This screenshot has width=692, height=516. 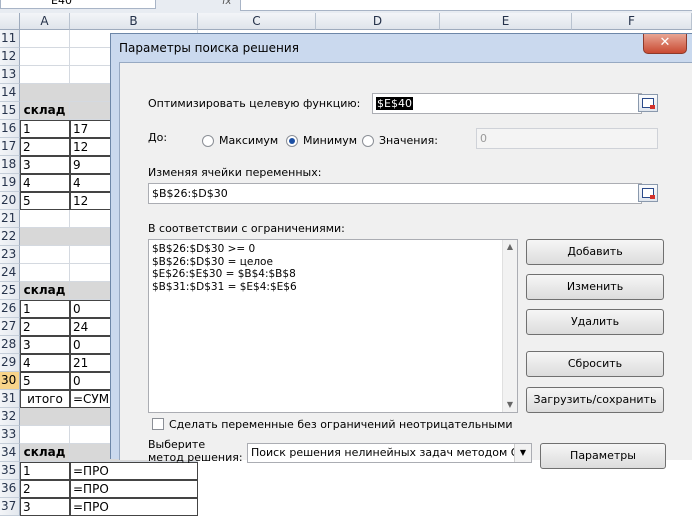 What do you see at coordinates (522, 453) in the screenshot?
I see `chevron-down-icon: ▼` at bounding box center [522, 453].